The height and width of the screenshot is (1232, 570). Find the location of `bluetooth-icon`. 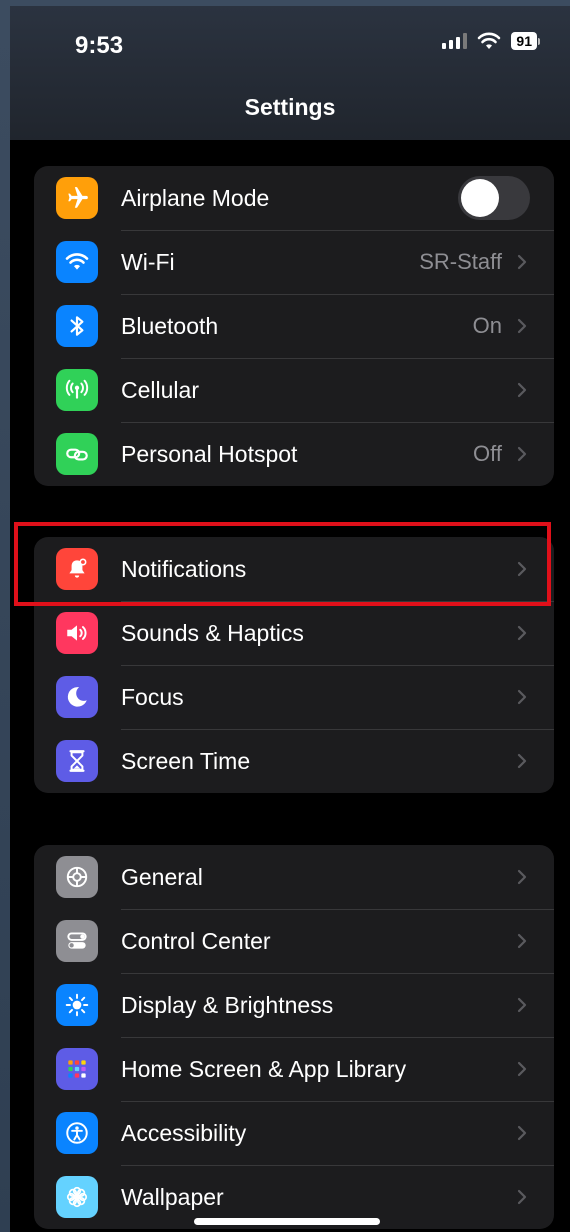

bluetooth-icon is located at coordinates (77, 326).